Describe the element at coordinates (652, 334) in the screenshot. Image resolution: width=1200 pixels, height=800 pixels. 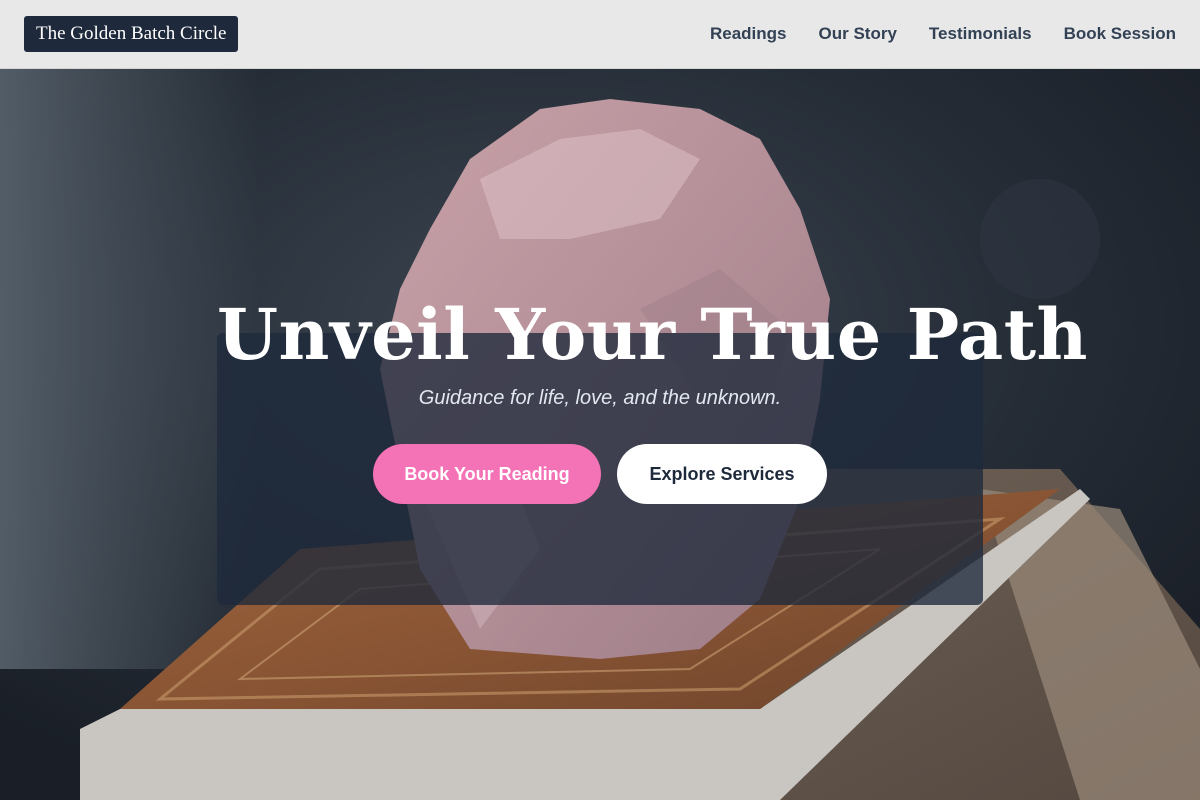
I see `hero-headline: Unveil Your True Path` at that location.